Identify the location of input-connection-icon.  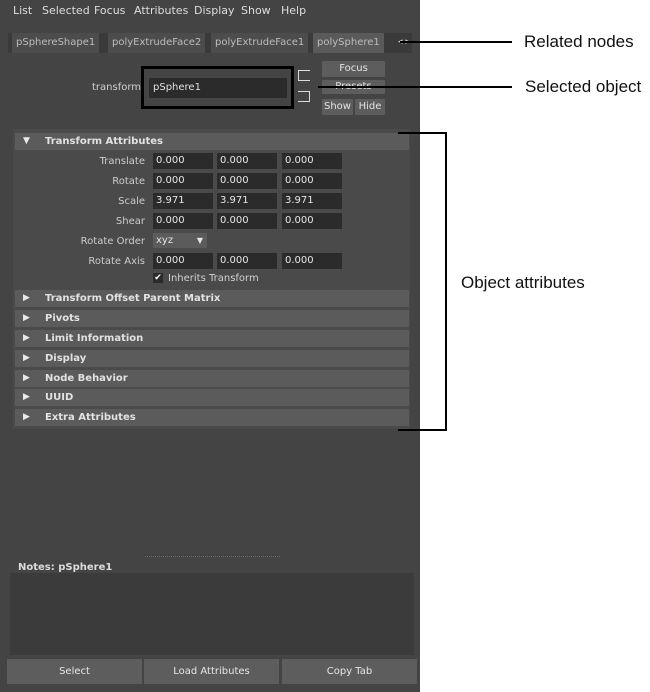
(304, 75).